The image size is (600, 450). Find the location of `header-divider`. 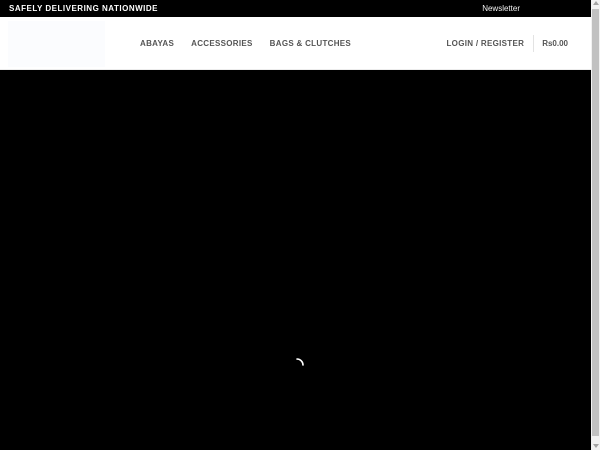

header-divider is located at coordinates (534, 43).